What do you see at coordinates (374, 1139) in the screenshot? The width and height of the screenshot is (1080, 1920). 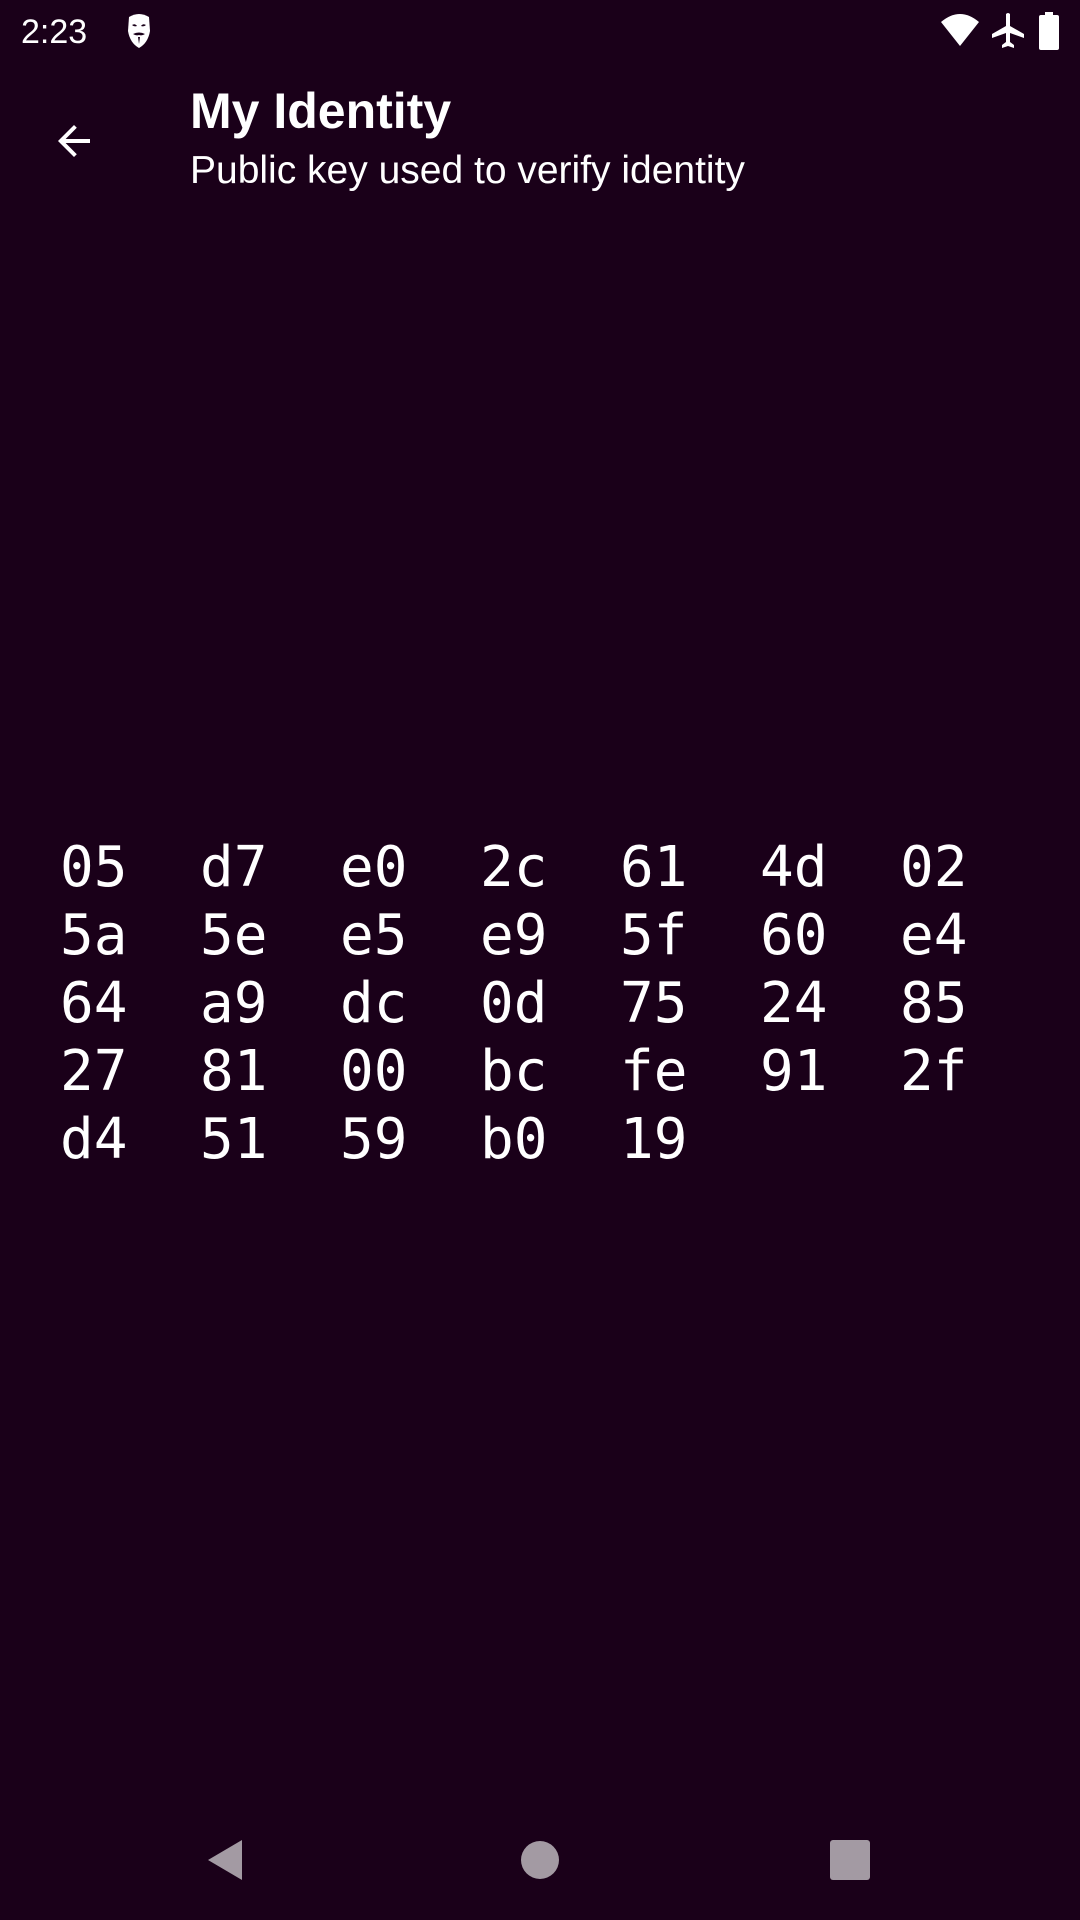 I see `key-byte: 59` at bounding box center [374, 1139].